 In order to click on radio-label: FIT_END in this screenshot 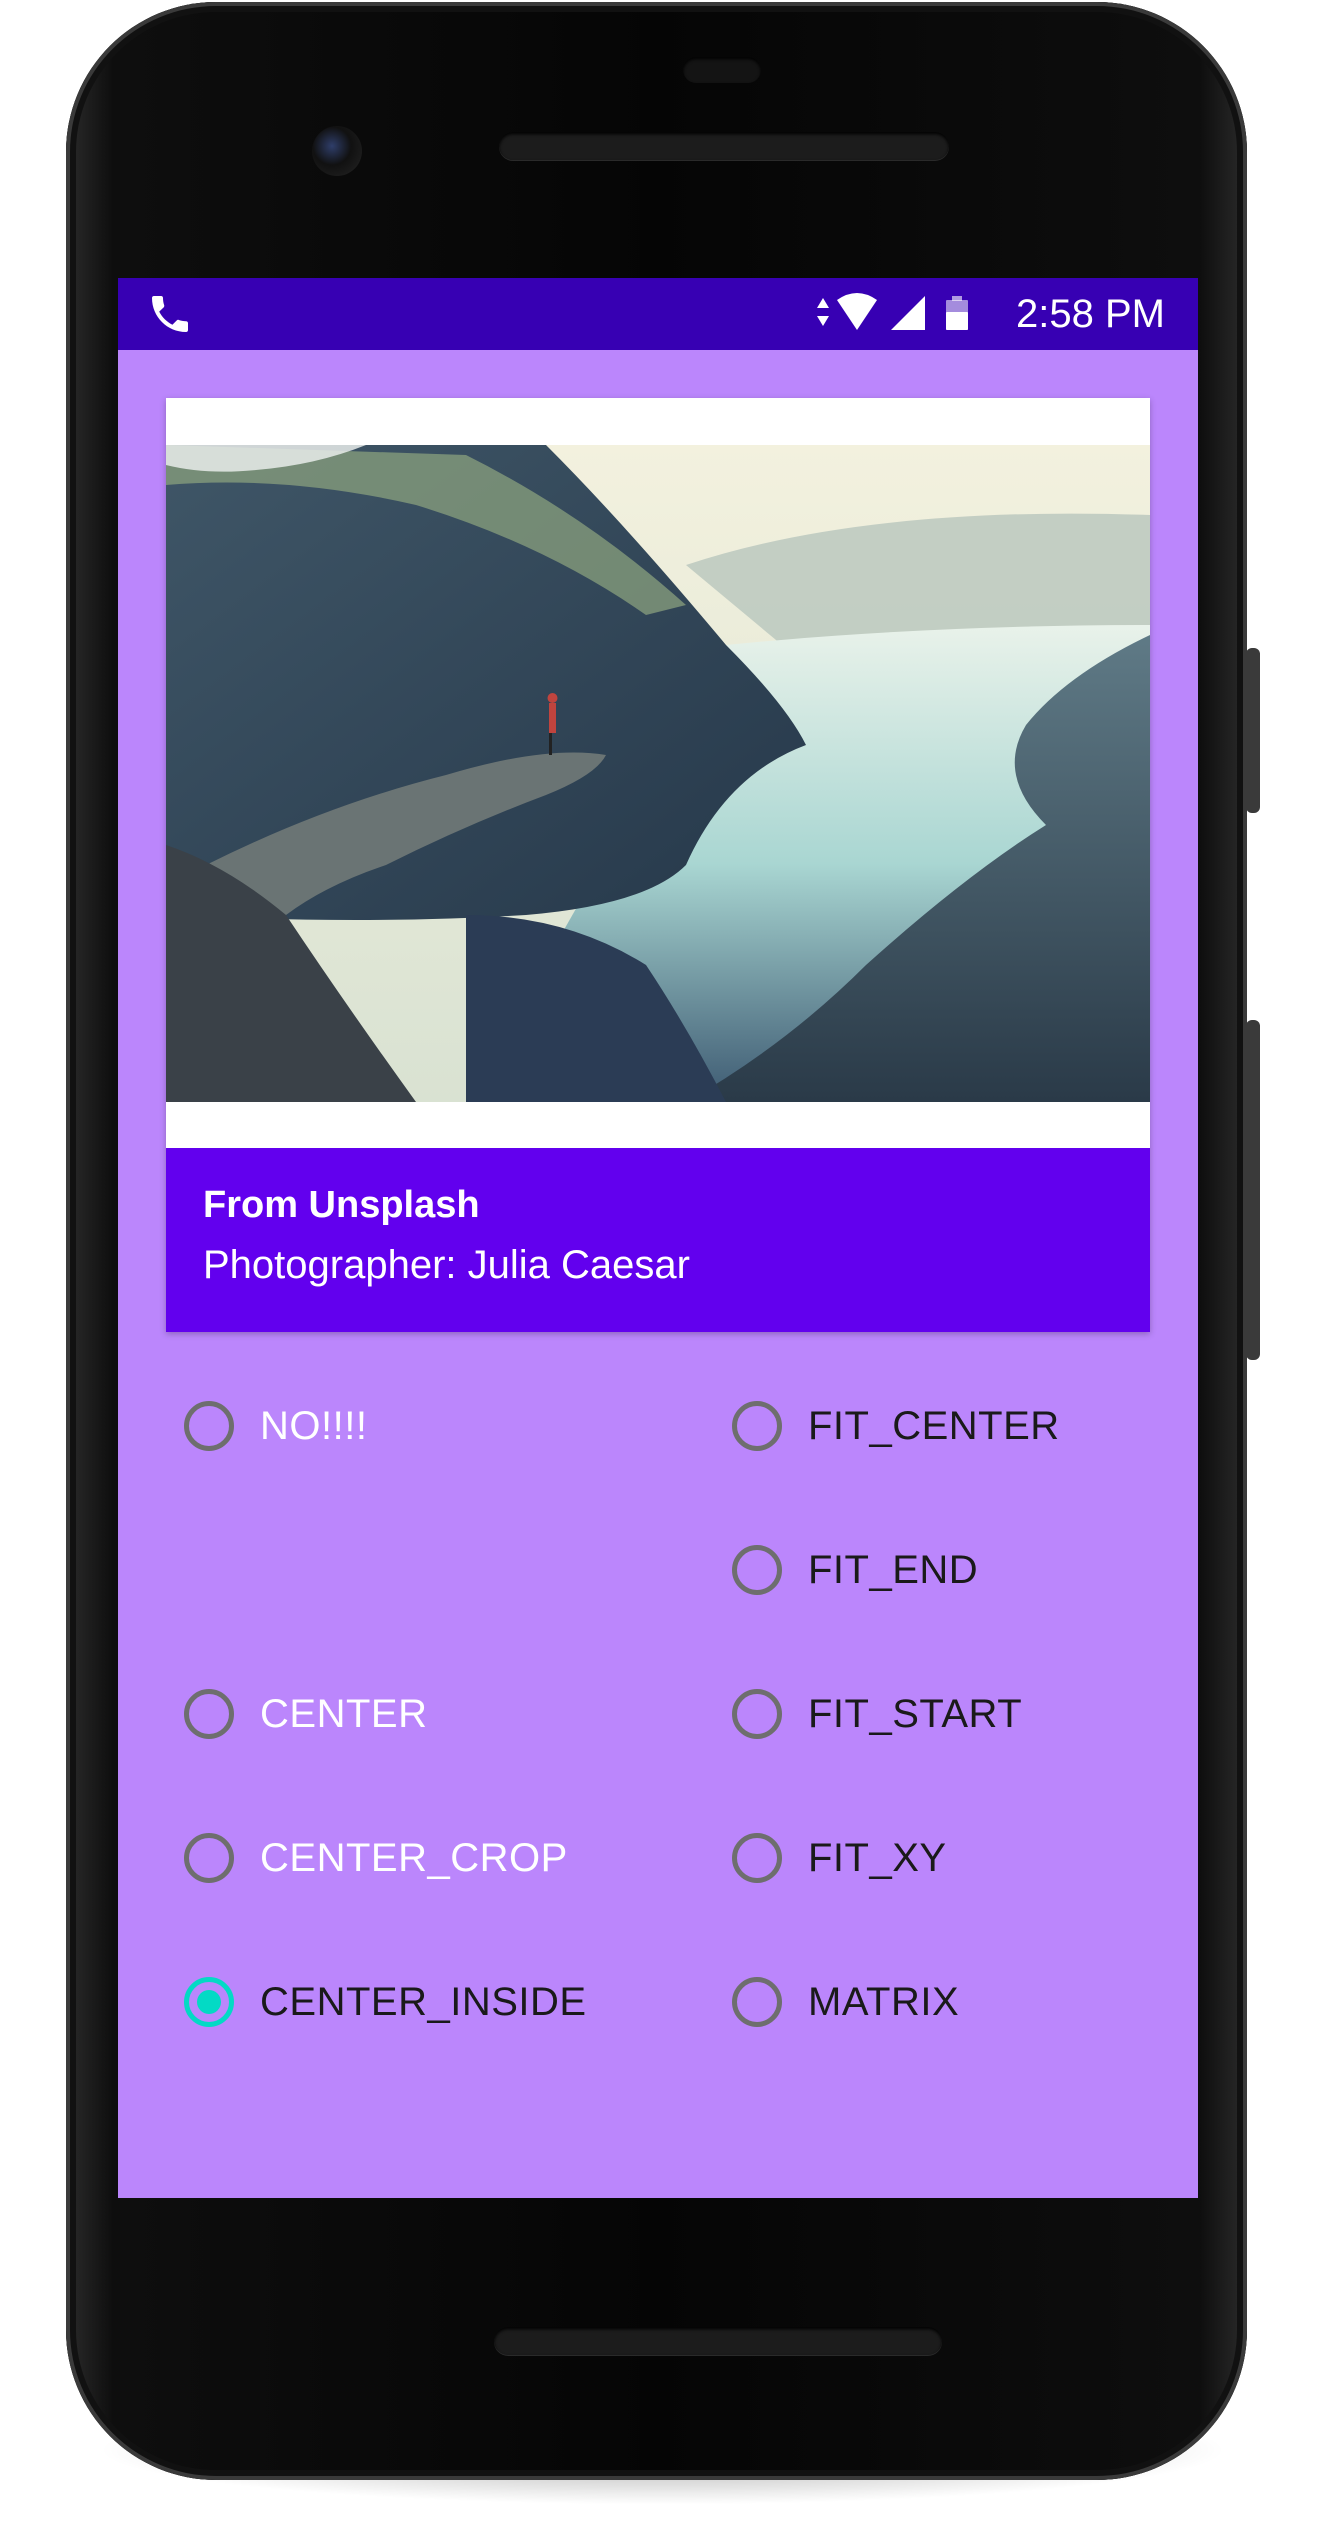, I will do `click(893, 1569)`.